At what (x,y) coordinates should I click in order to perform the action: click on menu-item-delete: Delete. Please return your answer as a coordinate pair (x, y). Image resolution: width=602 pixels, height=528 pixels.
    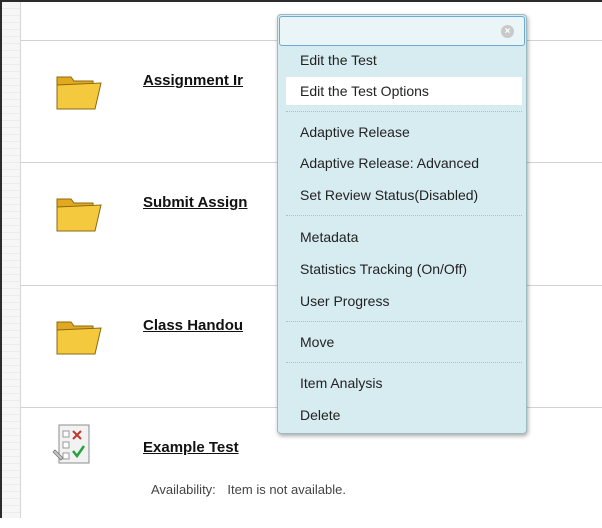
    Looking at the image, I should click on (404, 415).